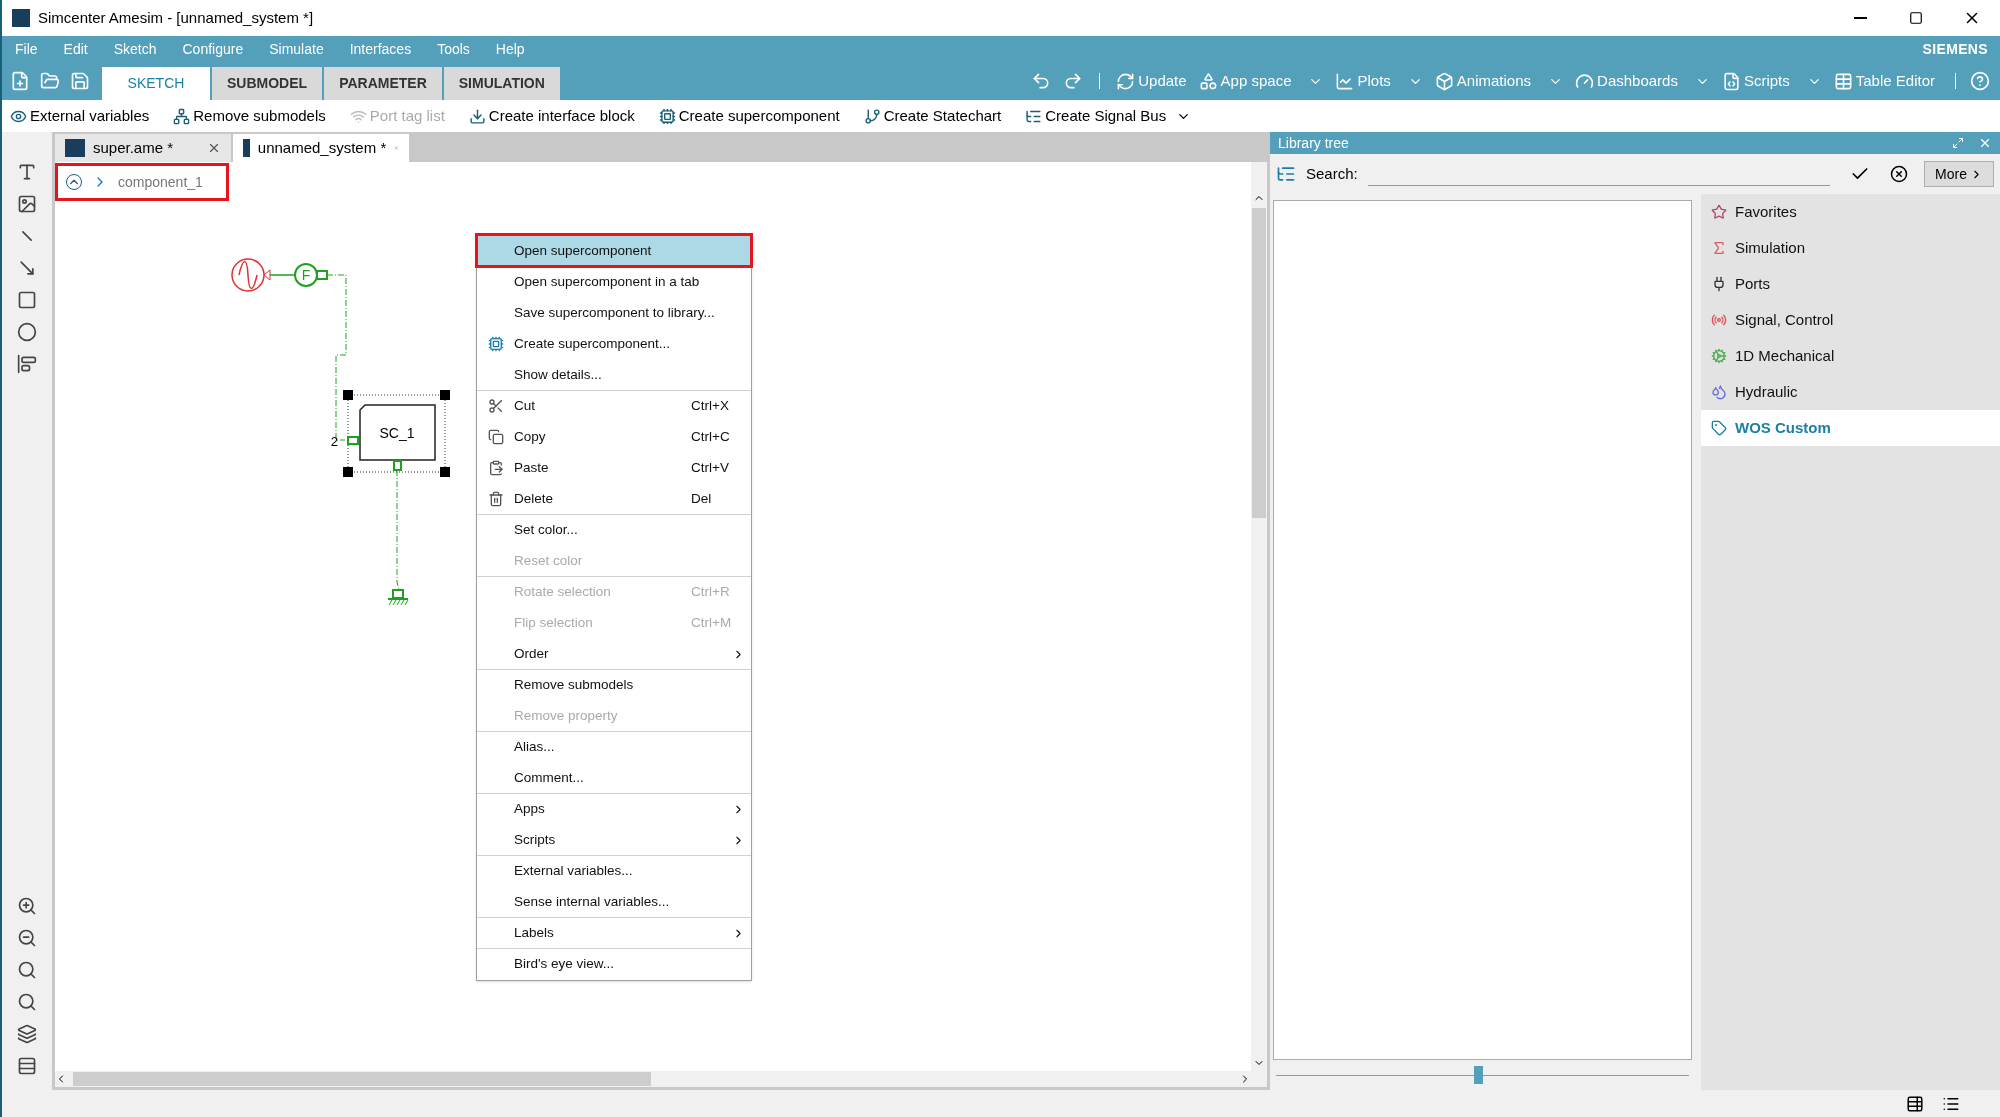  I want to click on arrow-tool-icon, so click(27, 268).